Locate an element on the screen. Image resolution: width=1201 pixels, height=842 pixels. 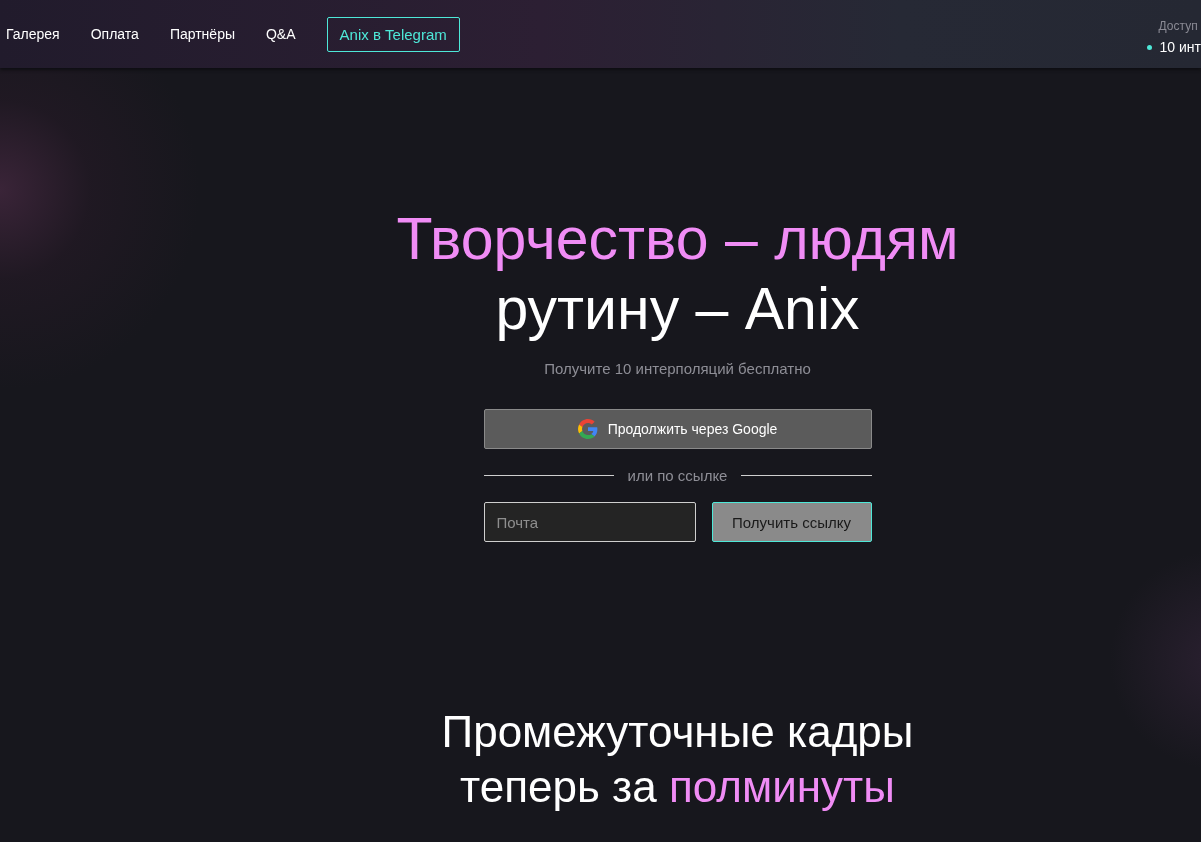
google-icon is located at coordinates (587, 429).